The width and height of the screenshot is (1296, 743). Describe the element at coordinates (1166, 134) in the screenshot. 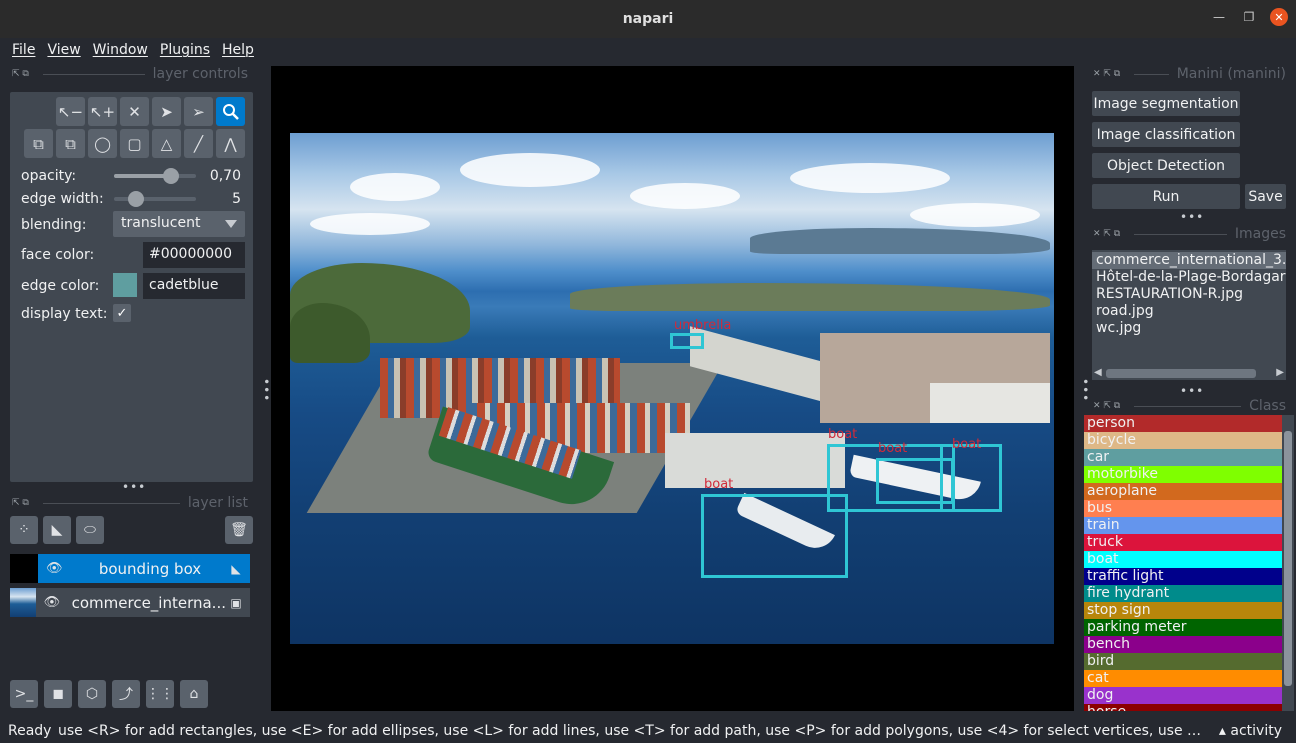

I see `image-classification-button: Image classification` at that location.